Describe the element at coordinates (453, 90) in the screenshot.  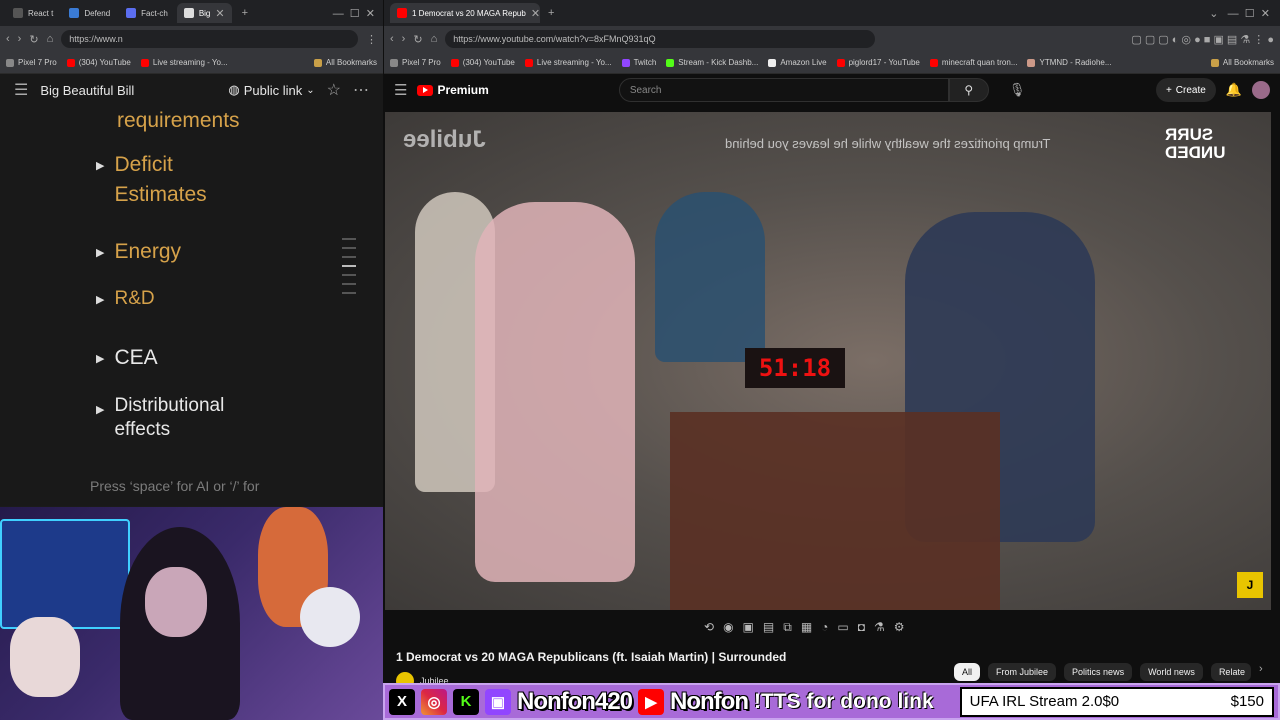
I see `youtube-logo: Premium` at that location.